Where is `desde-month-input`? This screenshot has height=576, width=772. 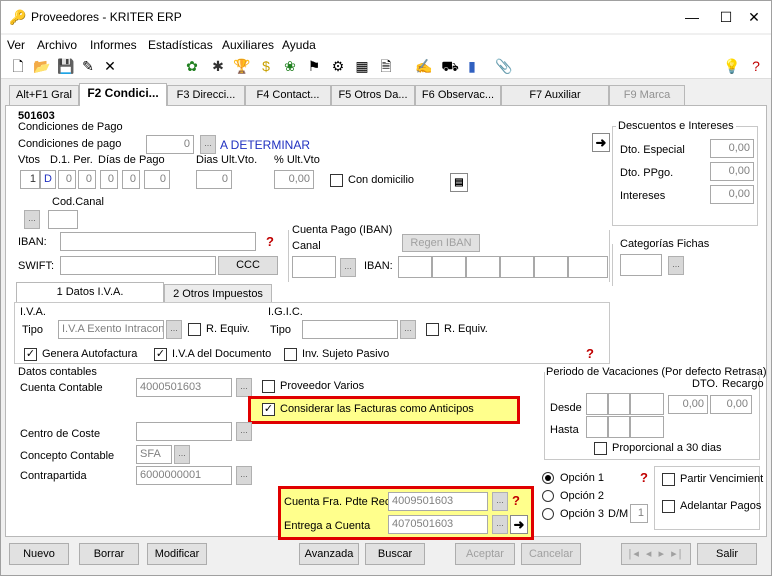
desde-month-input is located at coordinates (619, 404).